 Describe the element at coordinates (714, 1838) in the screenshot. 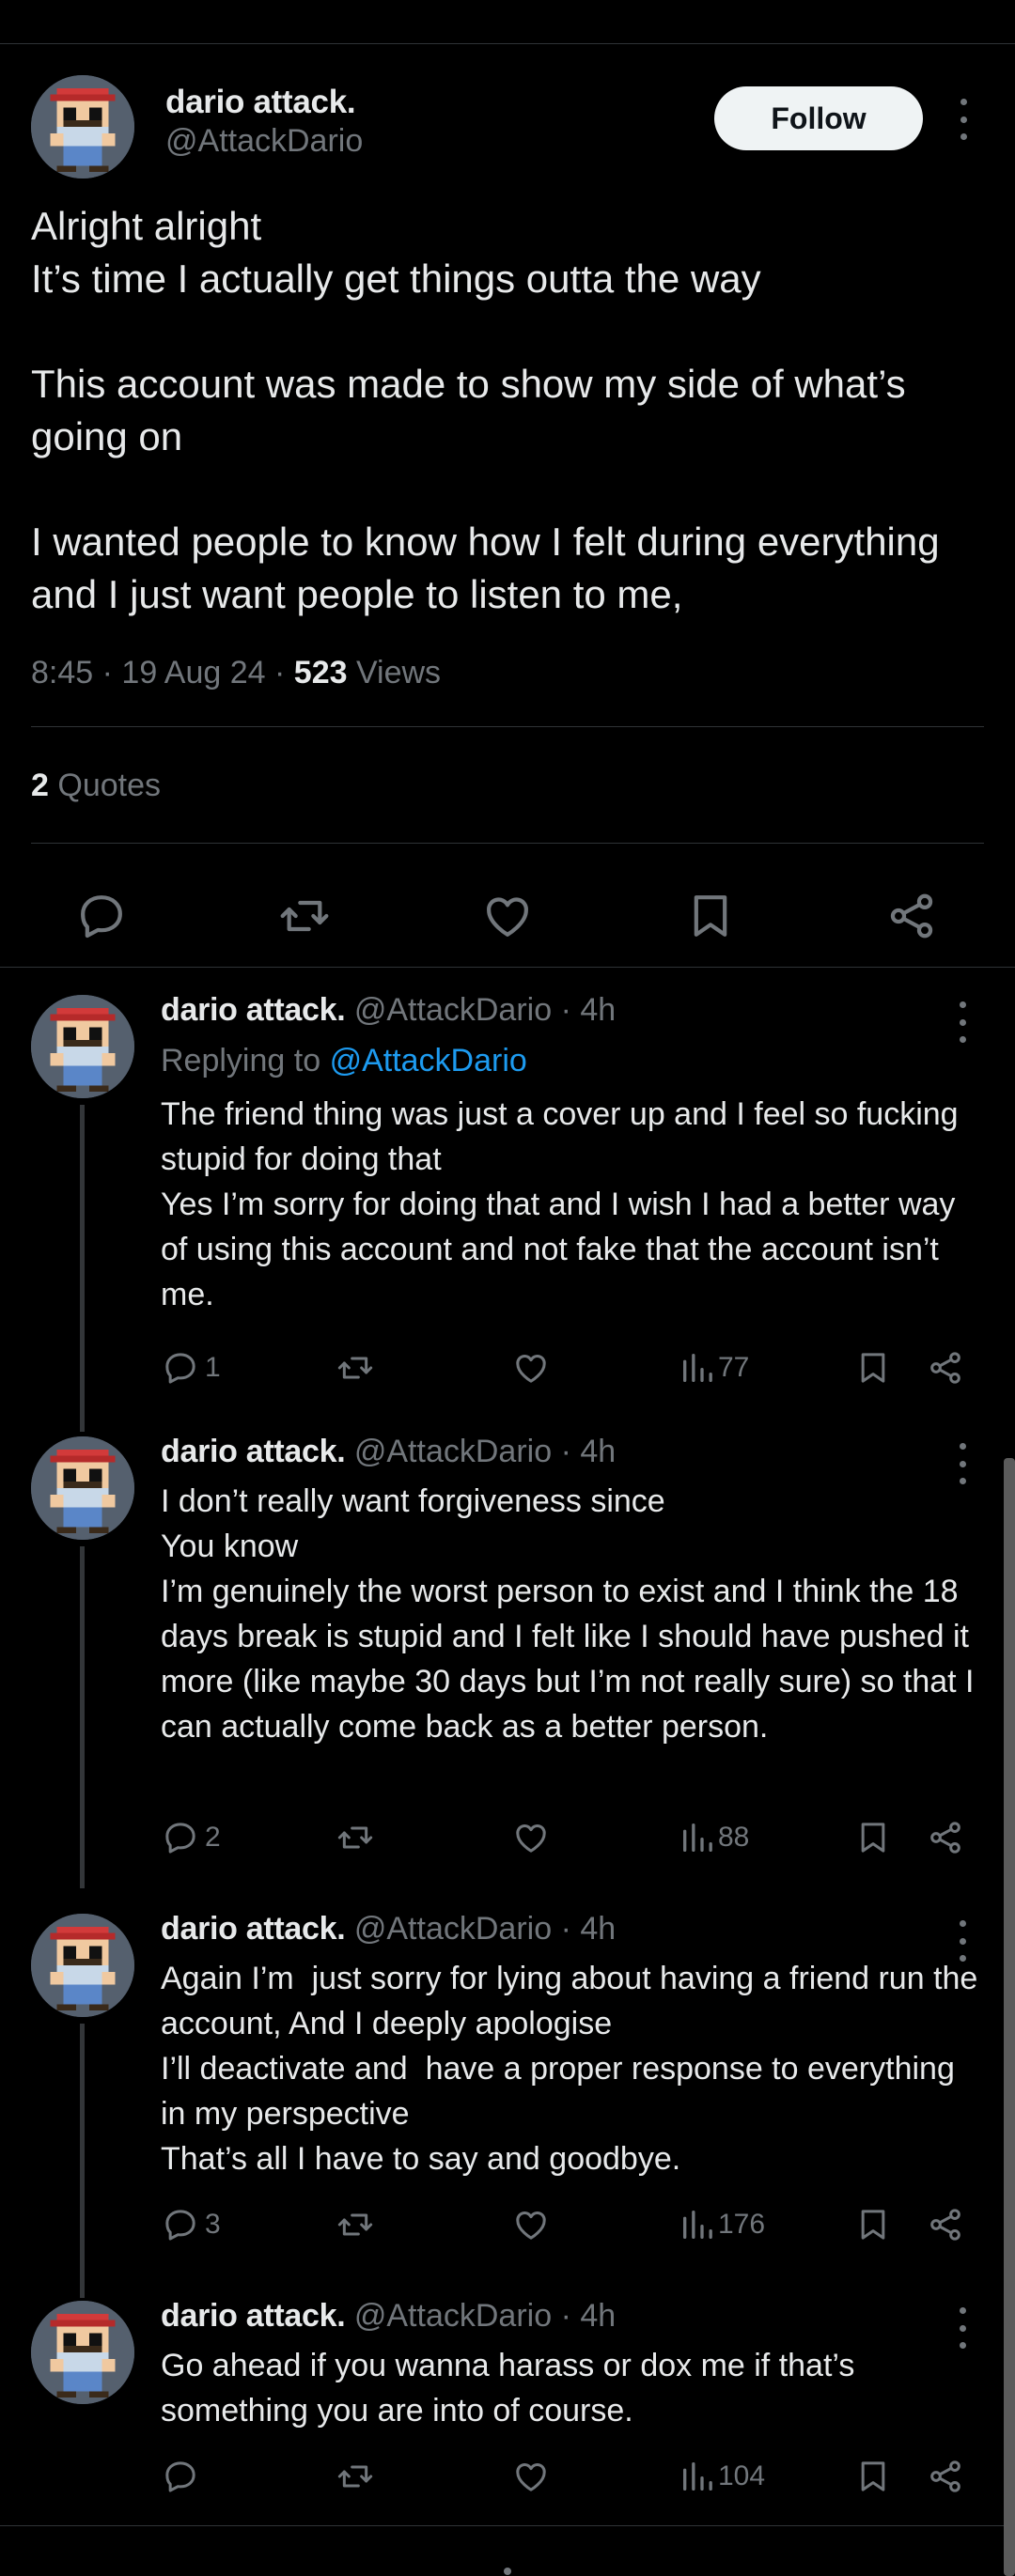

I see `views-button: 88` at that location.